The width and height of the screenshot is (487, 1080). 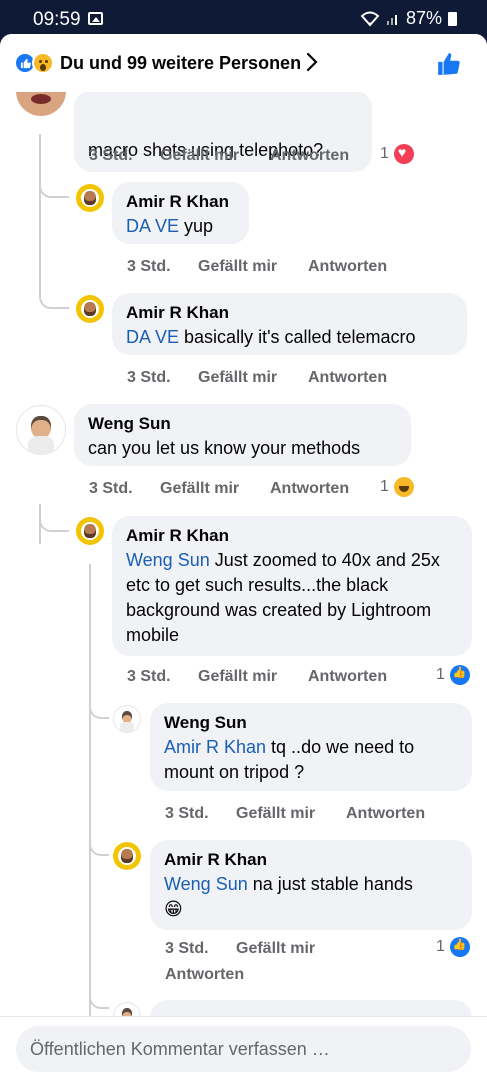 I want to click on comment-text: DA VE yup, so click(x=170, y=226).